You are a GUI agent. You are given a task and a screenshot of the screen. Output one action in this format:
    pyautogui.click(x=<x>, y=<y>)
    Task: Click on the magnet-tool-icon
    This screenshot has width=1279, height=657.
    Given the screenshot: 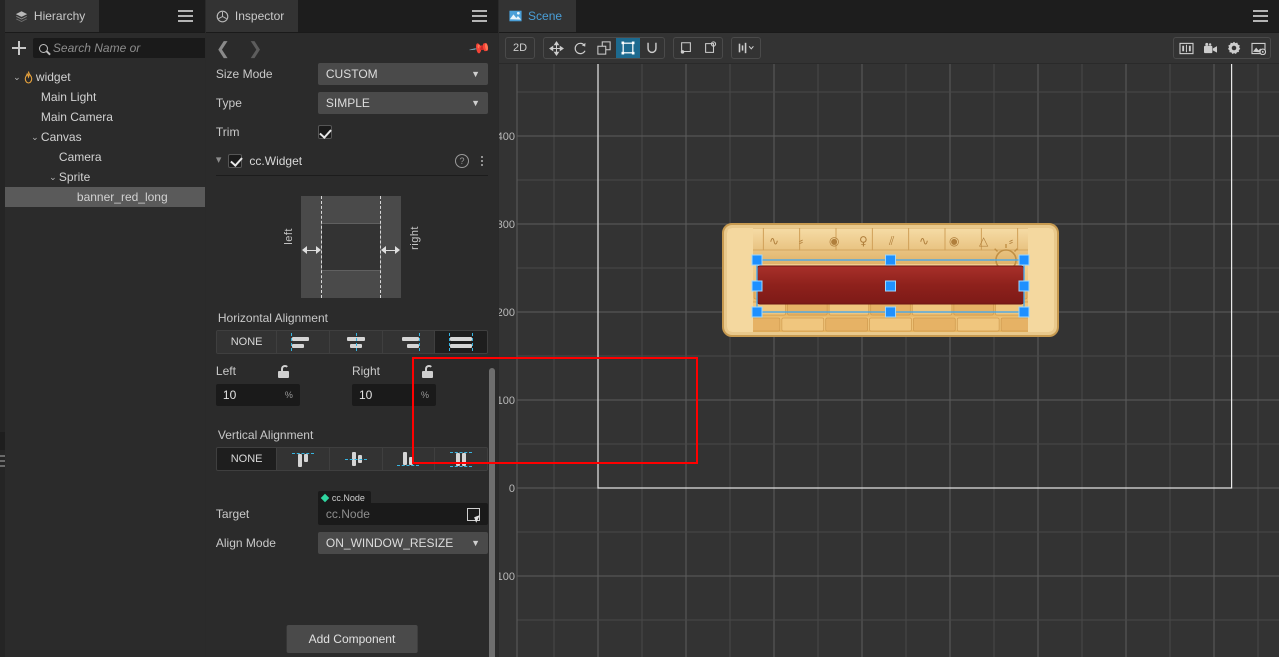 What is the action you would take?
    pyautogui.click(x=652, y=48)
    